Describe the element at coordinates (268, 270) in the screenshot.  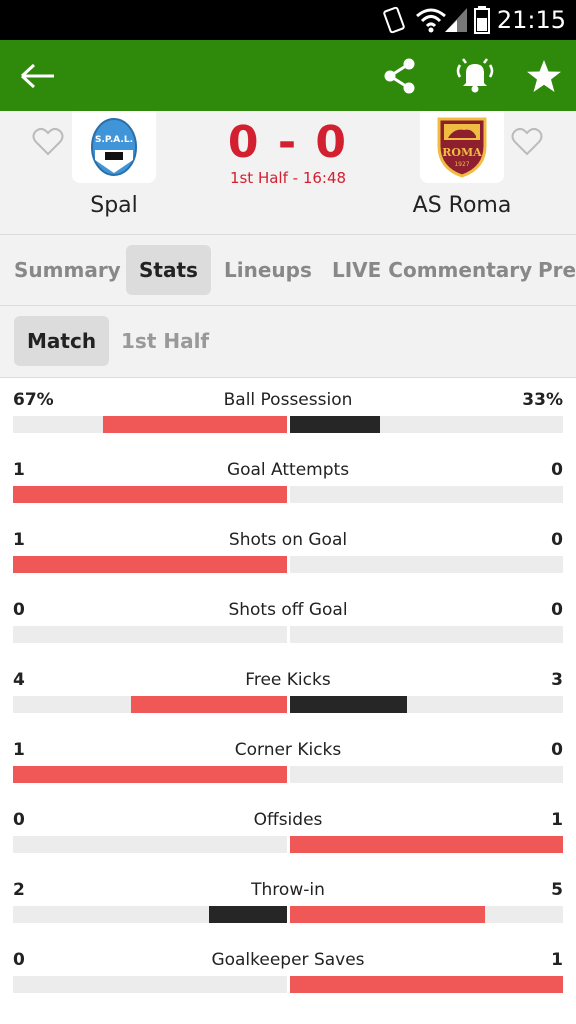
I see `tab-lineups: Lineups` at that location.